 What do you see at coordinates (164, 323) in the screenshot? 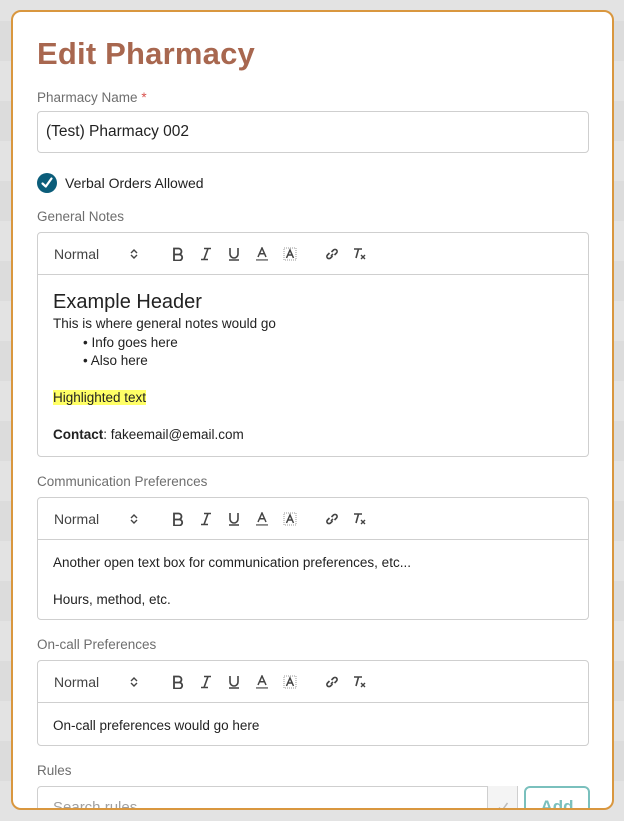
I see `notes-line: This is where general notes would go` at bounding box center [164, 323].